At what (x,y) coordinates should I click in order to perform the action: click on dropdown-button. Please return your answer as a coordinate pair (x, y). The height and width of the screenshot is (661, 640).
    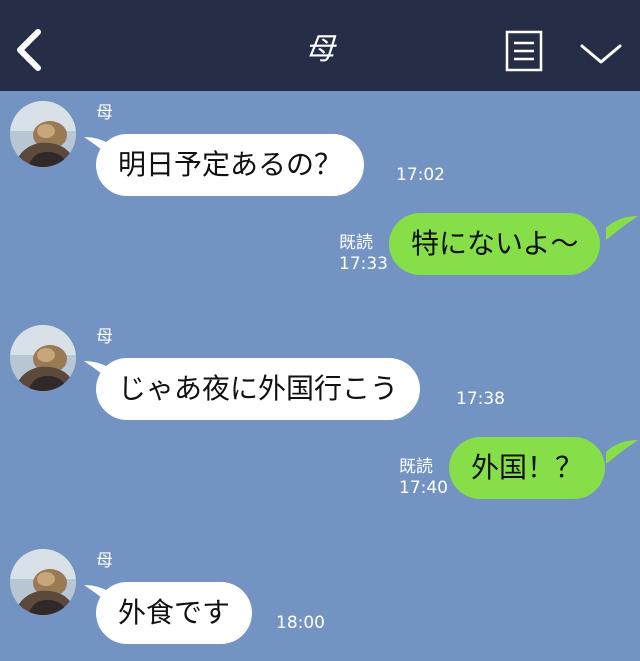
    Looking at the image, I should click on (601, 54).